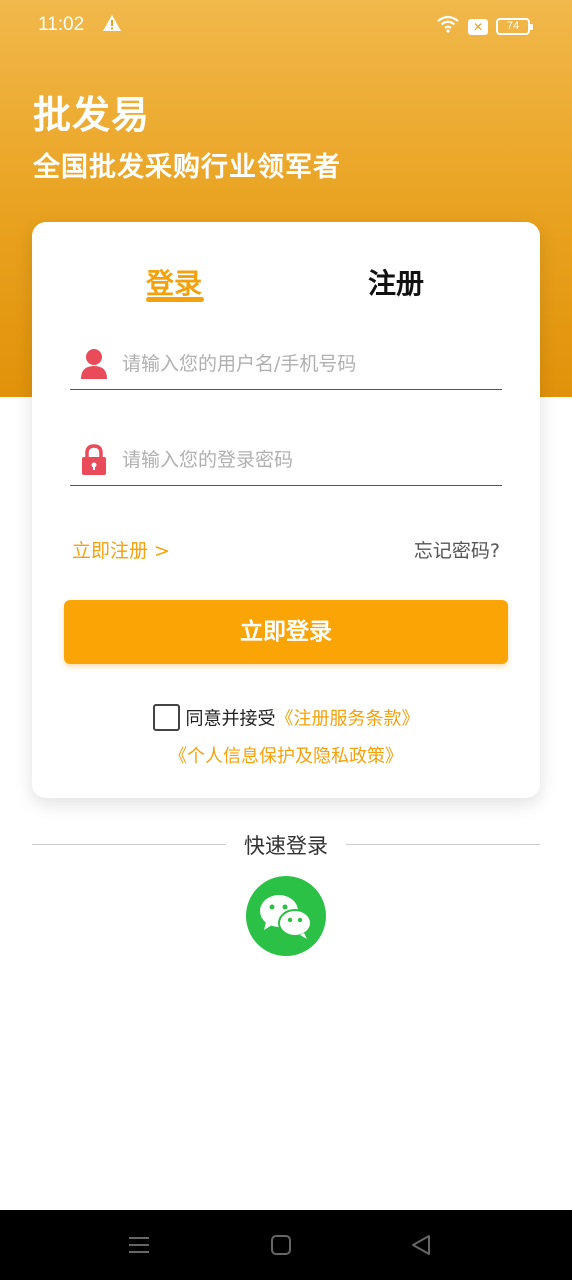 The height and width of the screenshot is (1280, 572). What do you see at coordinates (286, 26) in the screenshot?
I see `status-bar: 11:02 ✕ 74` at bounding box center [286, 26].